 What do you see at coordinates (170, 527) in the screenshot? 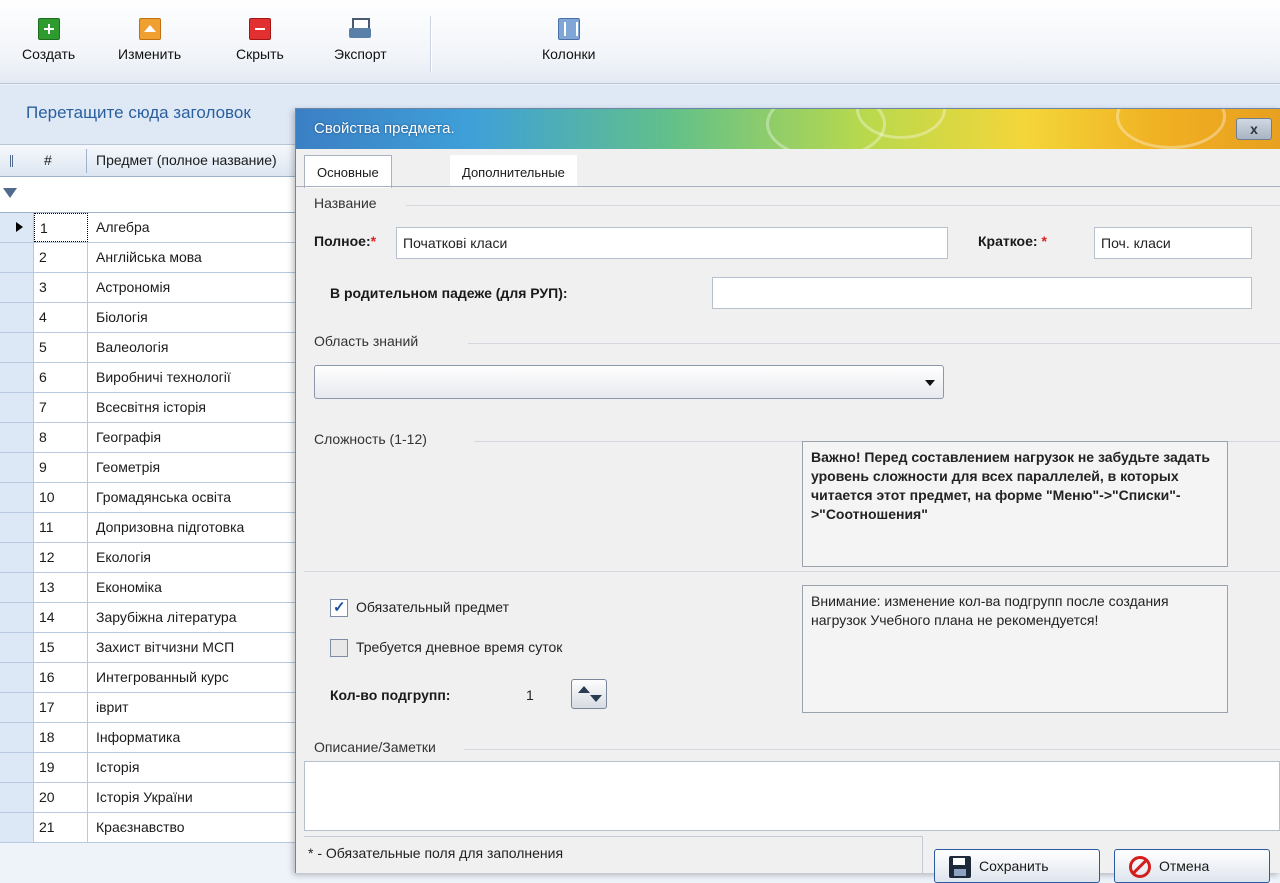
I see `row-subject-name: Допризовна підготовка` at bounding box center [170, 527].